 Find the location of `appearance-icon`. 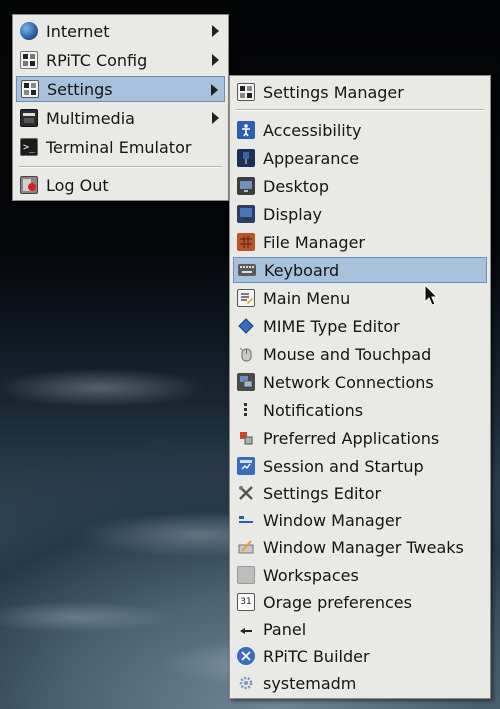

appearance-icon is located at coordinates (246, 158).